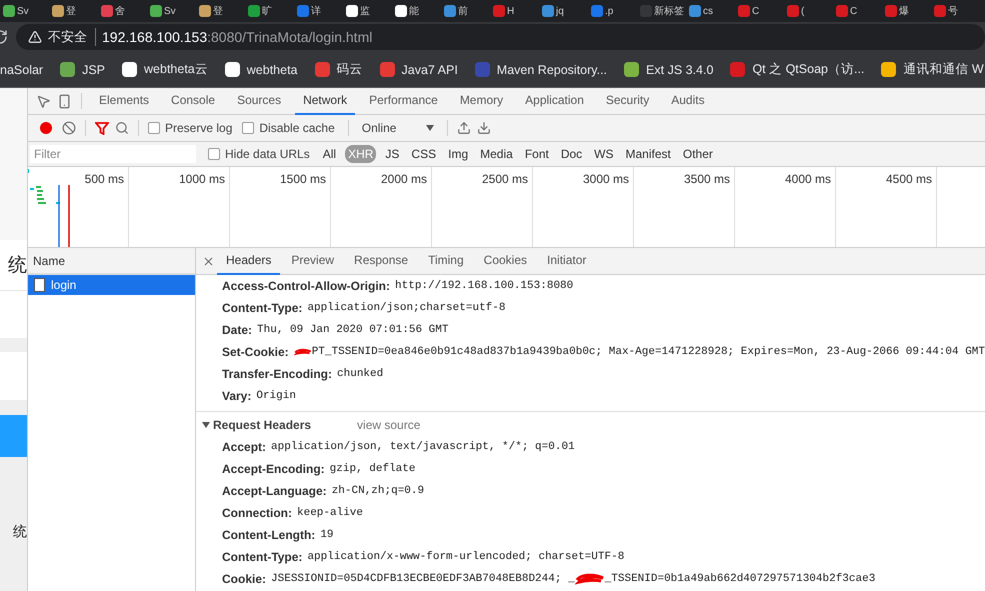  I want to click on bookmark: 码云, so click(338, 69).